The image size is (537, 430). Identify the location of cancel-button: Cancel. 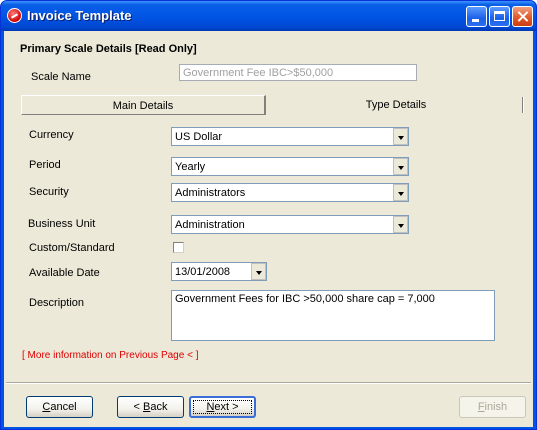
(59, 407).